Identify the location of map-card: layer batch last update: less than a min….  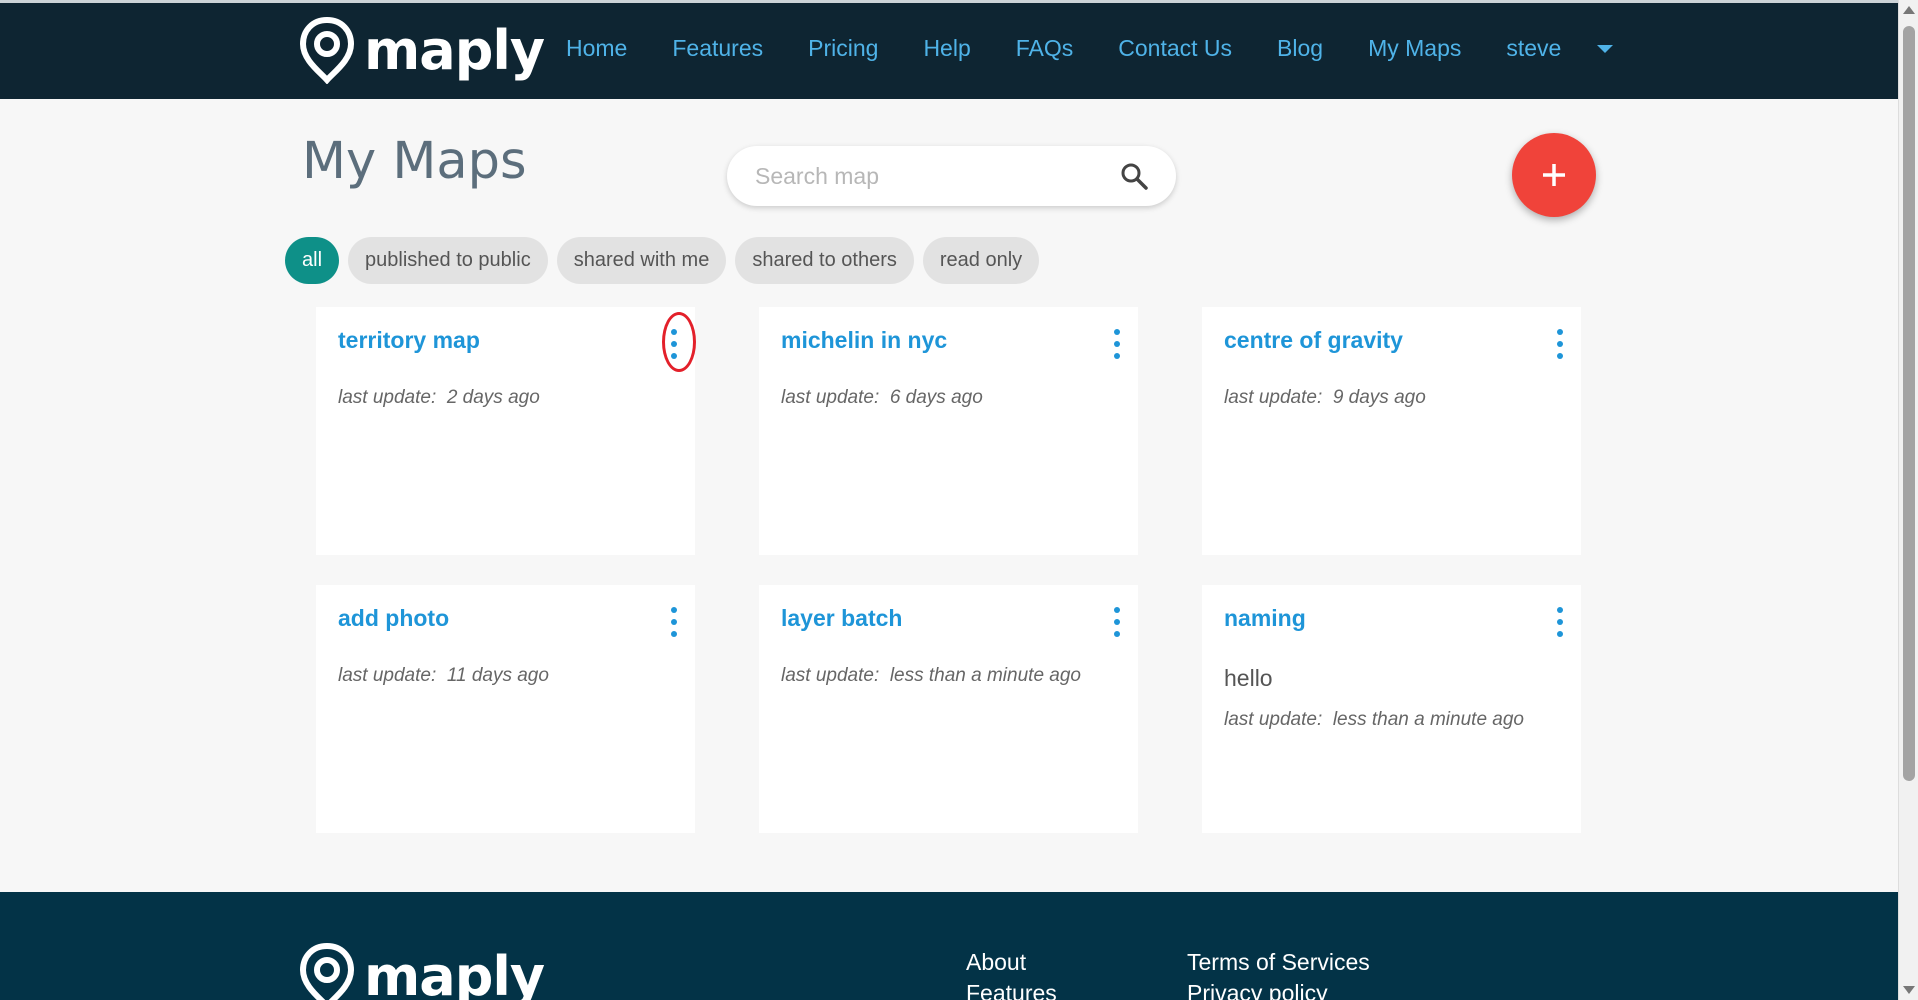
(948, 709).